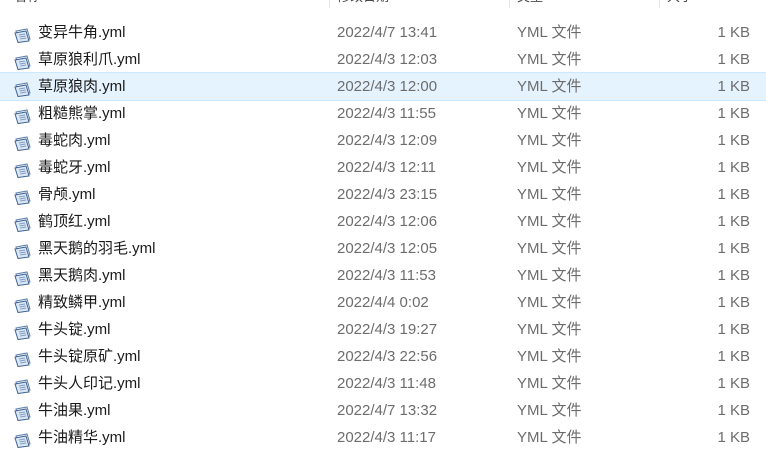  What do you see at coordinates (386, 113) in the screenshot?
I see `file-modified-date: 2022/4/3 11:55` at bounding box center [386, 113].